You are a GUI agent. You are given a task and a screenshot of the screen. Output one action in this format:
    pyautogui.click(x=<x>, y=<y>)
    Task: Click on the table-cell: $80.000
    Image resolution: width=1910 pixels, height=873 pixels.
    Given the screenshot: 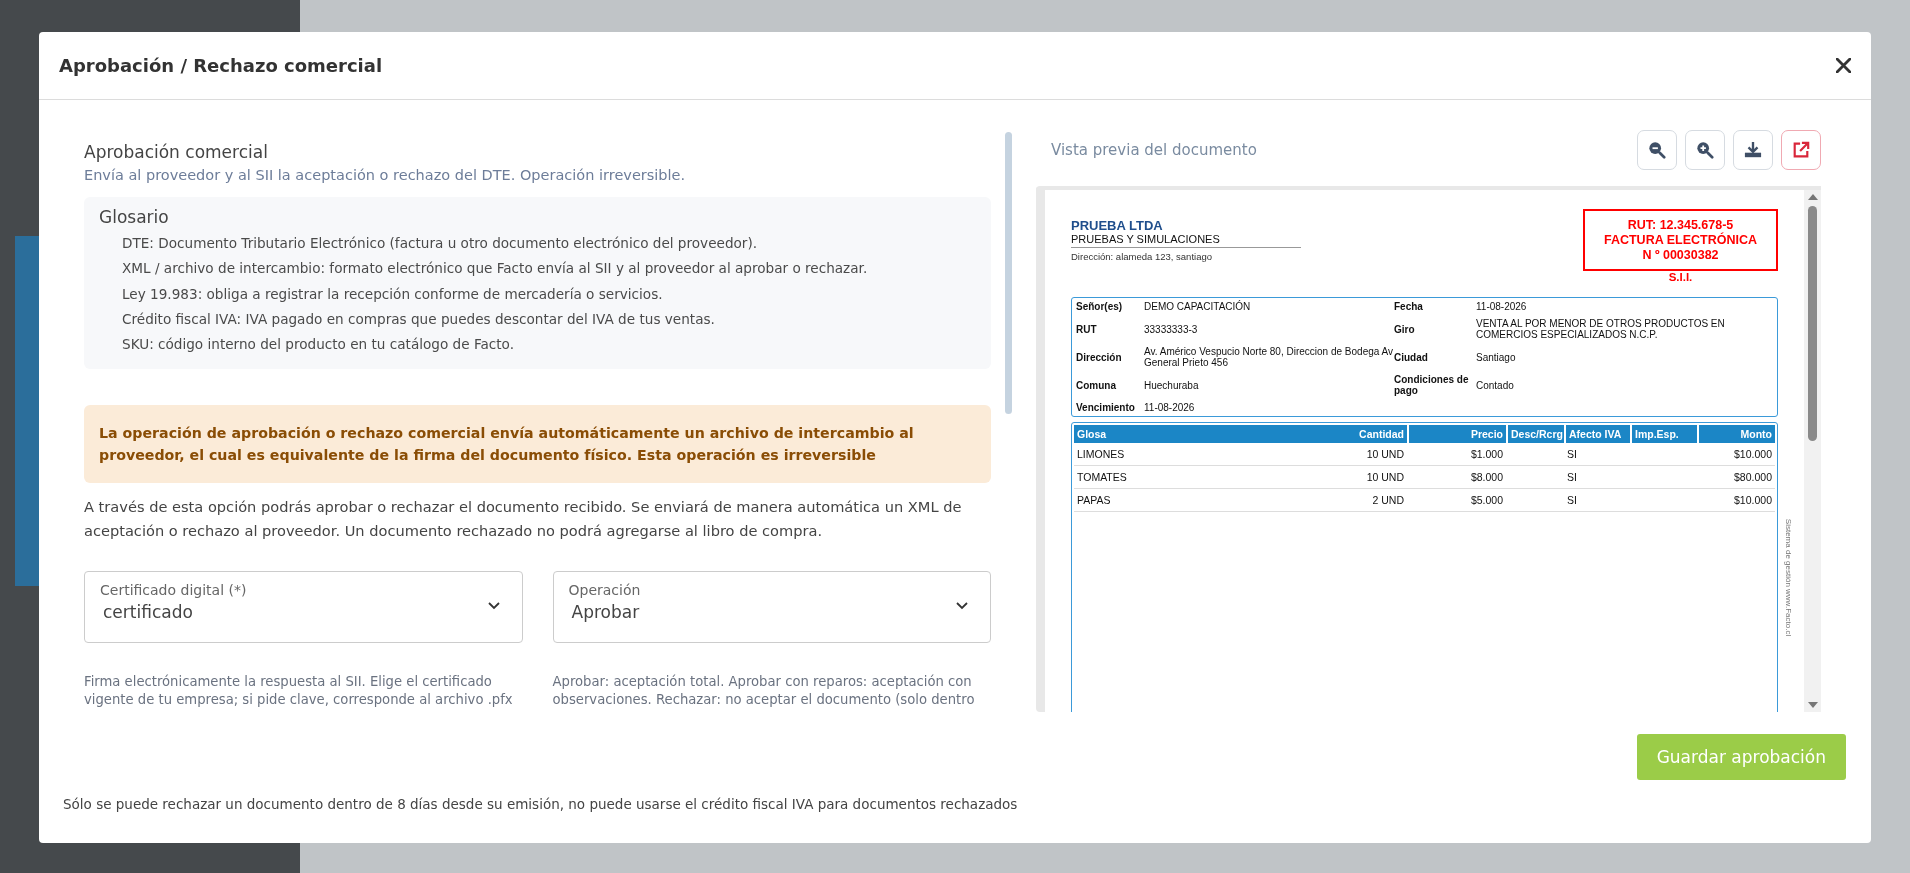 What is the action you would take?
    pyautogui.click(x=1736, y=477)
    